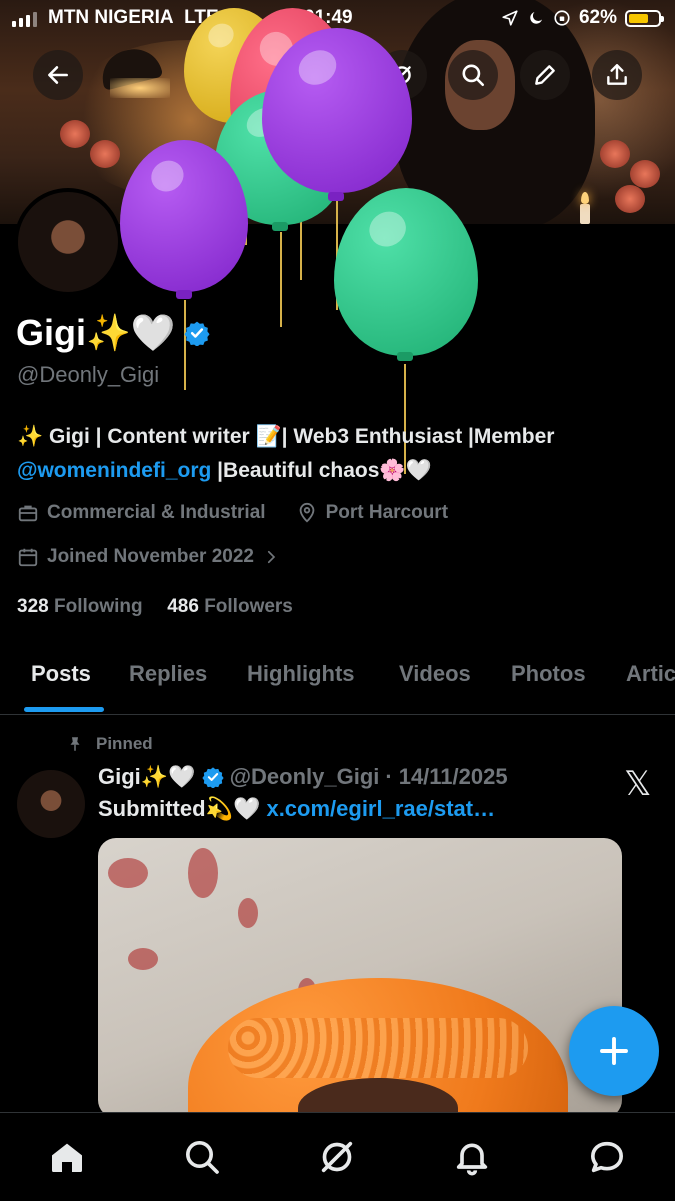 Image resolution: width=675 pixels, height=1201 pixels. Describe the element at coordinates (33, 606) in the screenshot. I see `following-count: 328` at that location.